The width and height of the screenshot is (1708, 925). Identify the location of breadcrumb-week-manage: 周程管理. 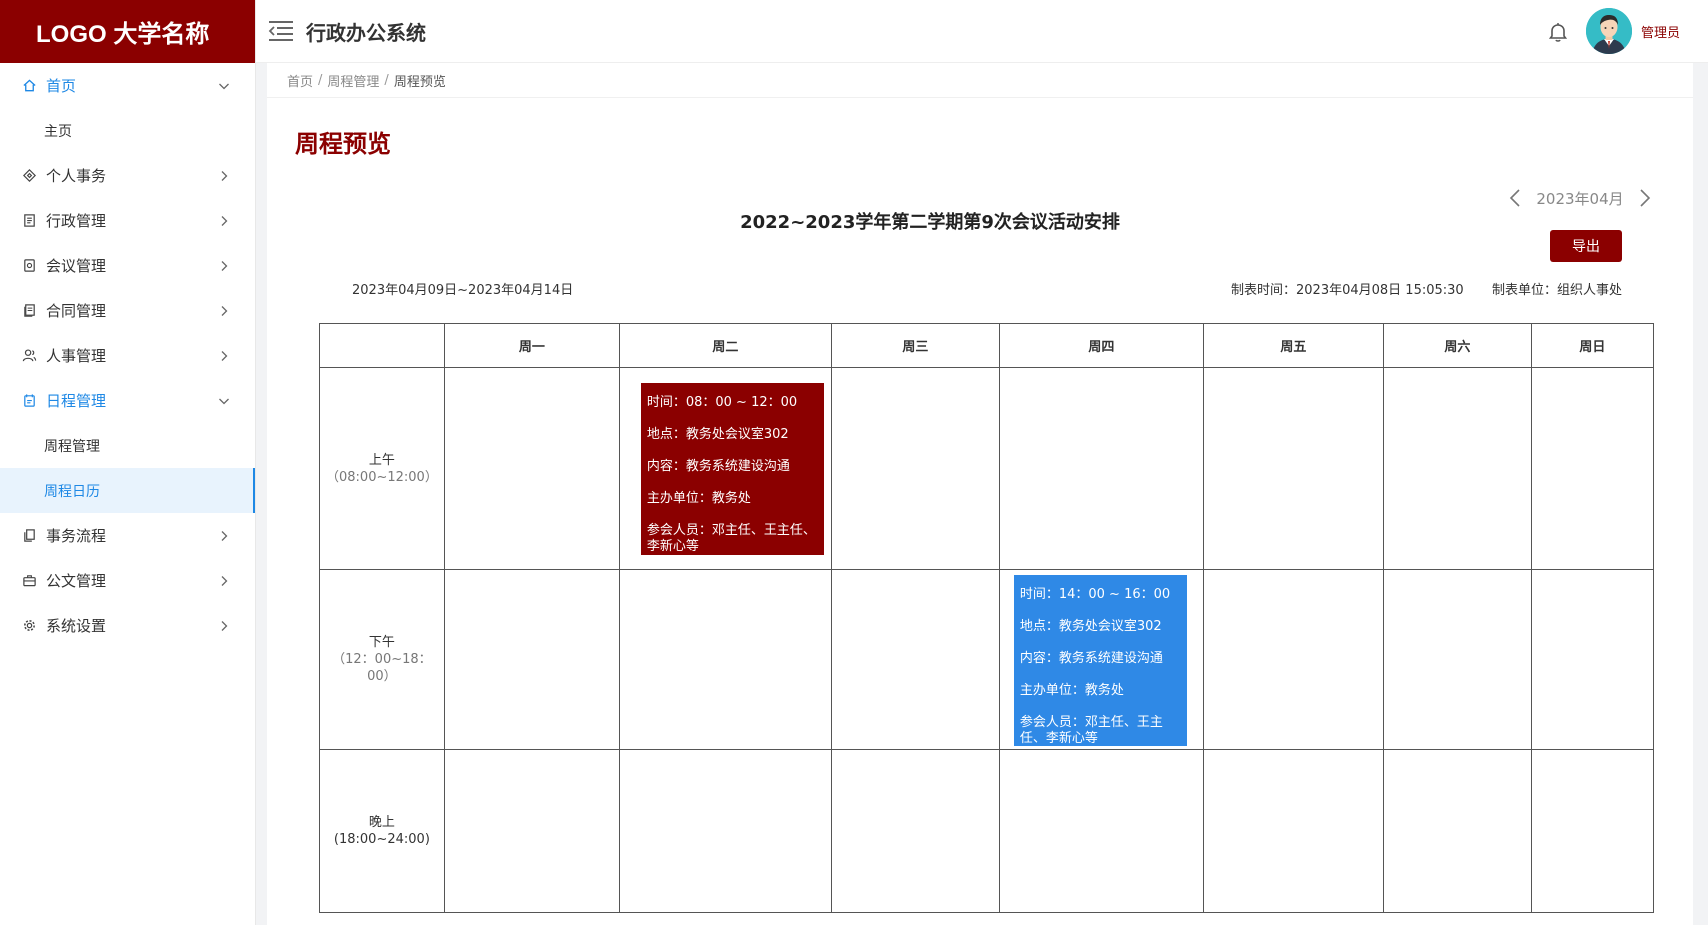
(353, 80).